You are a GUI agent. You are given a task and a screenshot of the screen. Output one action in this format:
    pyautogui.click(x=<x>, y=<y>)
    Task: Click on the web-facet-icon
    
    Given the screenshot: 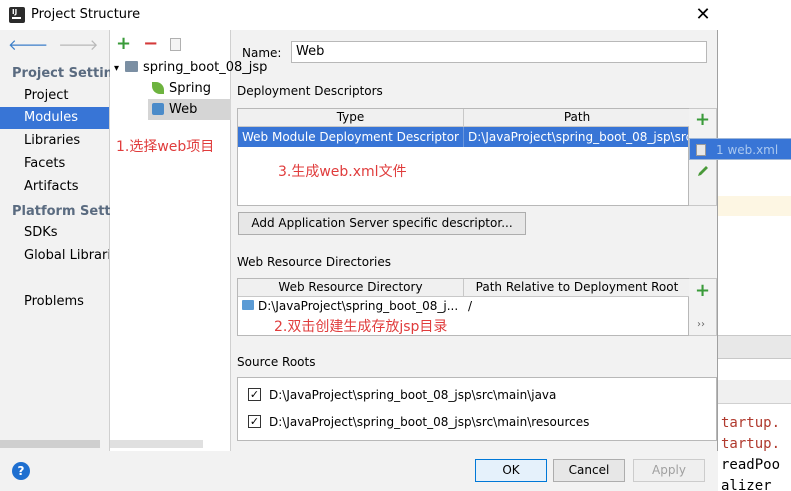 What is the action you would take?
    pyautogui.click(x=158, y=108)
    